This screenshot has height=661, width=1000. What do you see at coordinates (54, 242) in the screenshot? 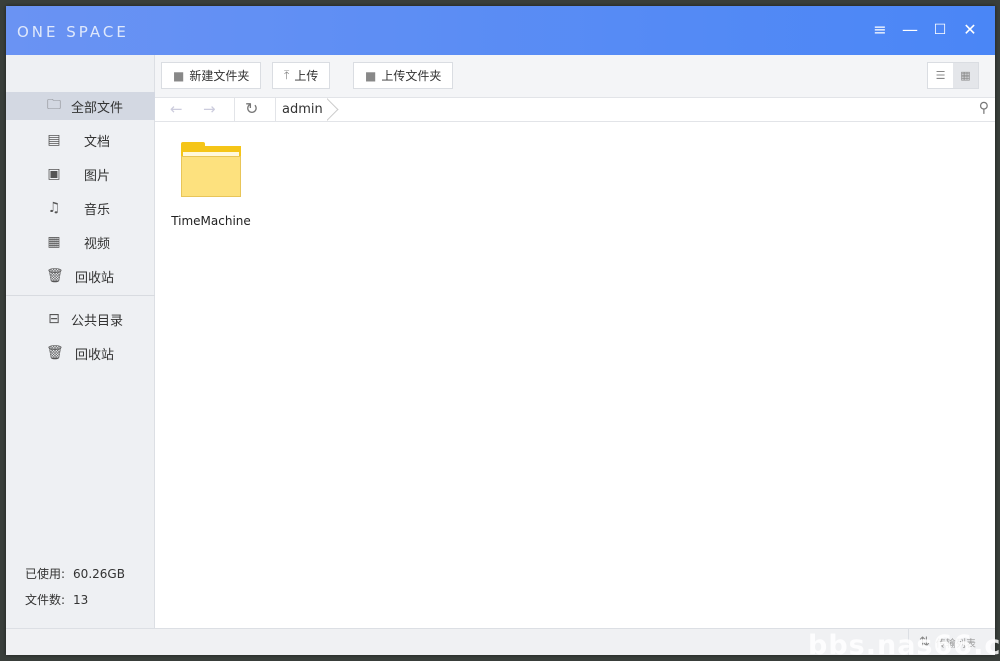
I see `video-icon: ▦` at bounding box center [54, 242].